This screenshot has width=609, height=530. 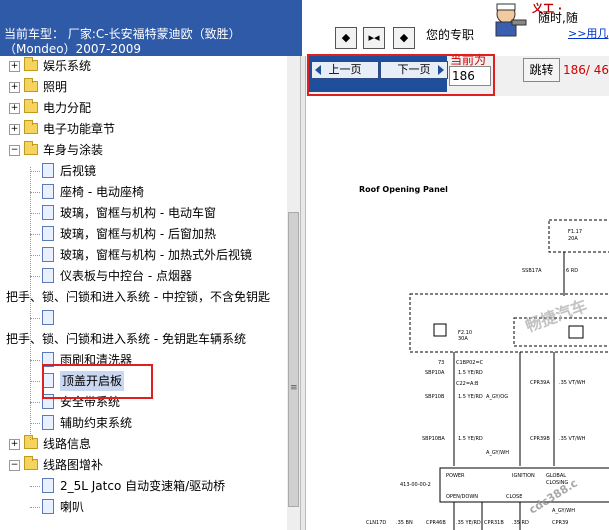 I want to click on tree-item-label: 顶盖开启板, so click(x=92, y=381).